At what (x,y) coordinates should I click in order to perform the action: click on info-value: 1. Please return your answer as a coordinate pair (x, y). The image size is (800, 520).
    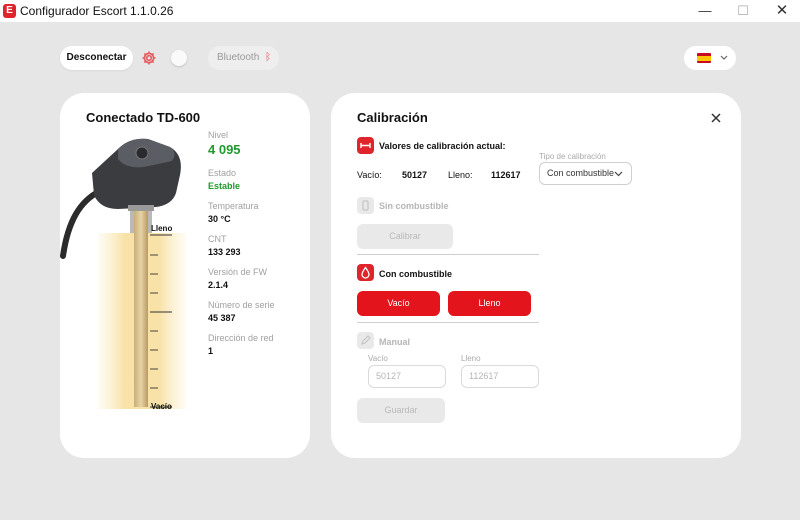
    Looking at the image, I should click on (211, 351).